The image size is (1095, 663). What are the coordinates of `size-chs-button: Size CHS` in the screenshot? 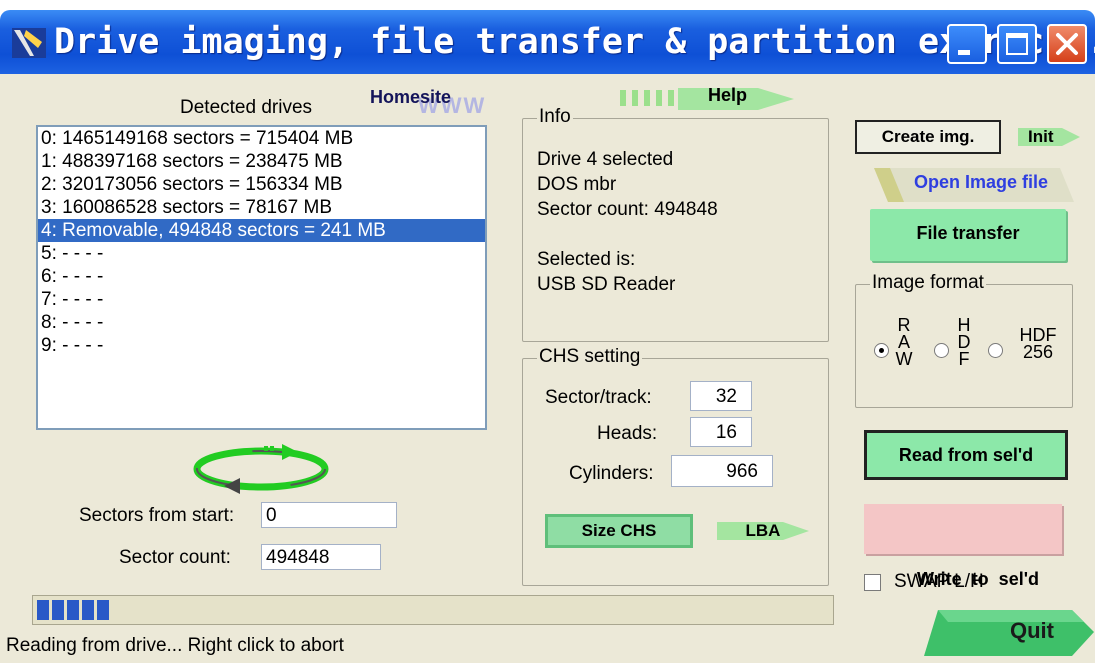 It's located at (619, 531).